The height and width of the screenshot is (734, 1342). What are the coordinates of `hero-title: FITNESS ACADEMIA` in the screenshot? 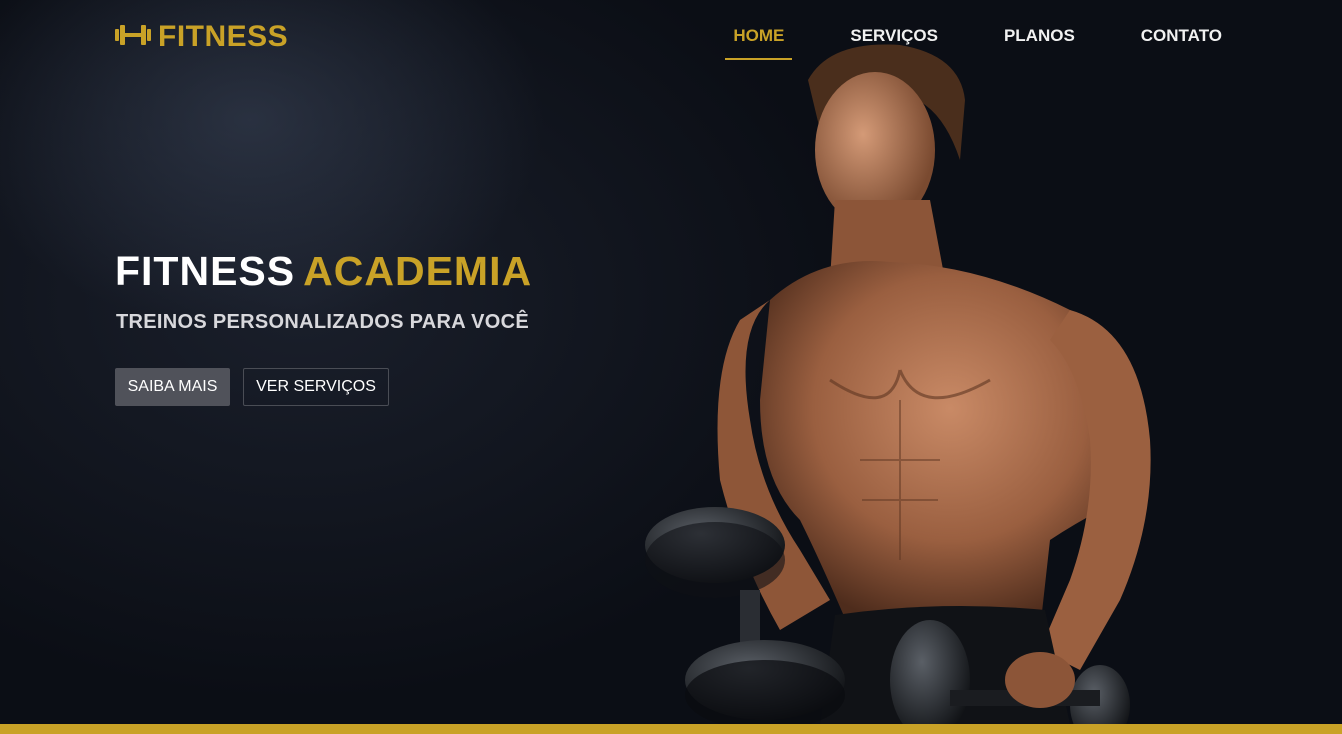 It's located at (323, 271).